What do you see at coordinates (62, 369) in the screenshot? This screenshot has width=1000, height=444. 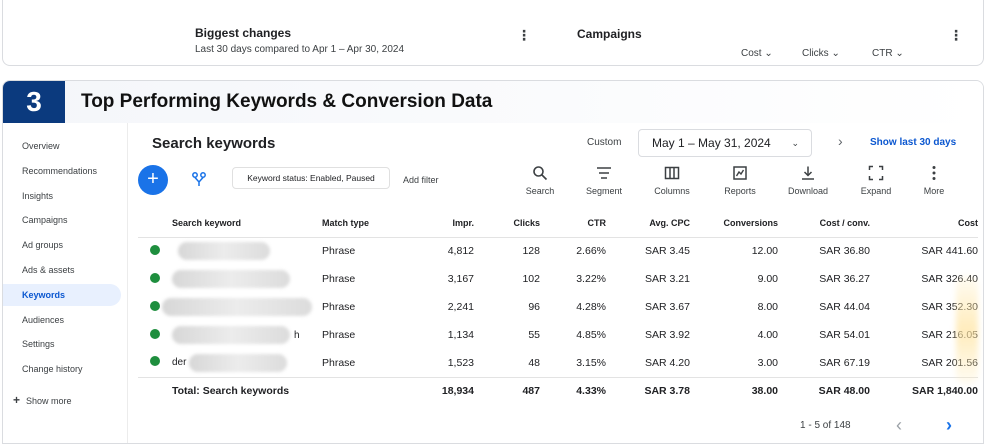 I see `sidebar-item-change-history: Change history` at bounding box center [62, 369].